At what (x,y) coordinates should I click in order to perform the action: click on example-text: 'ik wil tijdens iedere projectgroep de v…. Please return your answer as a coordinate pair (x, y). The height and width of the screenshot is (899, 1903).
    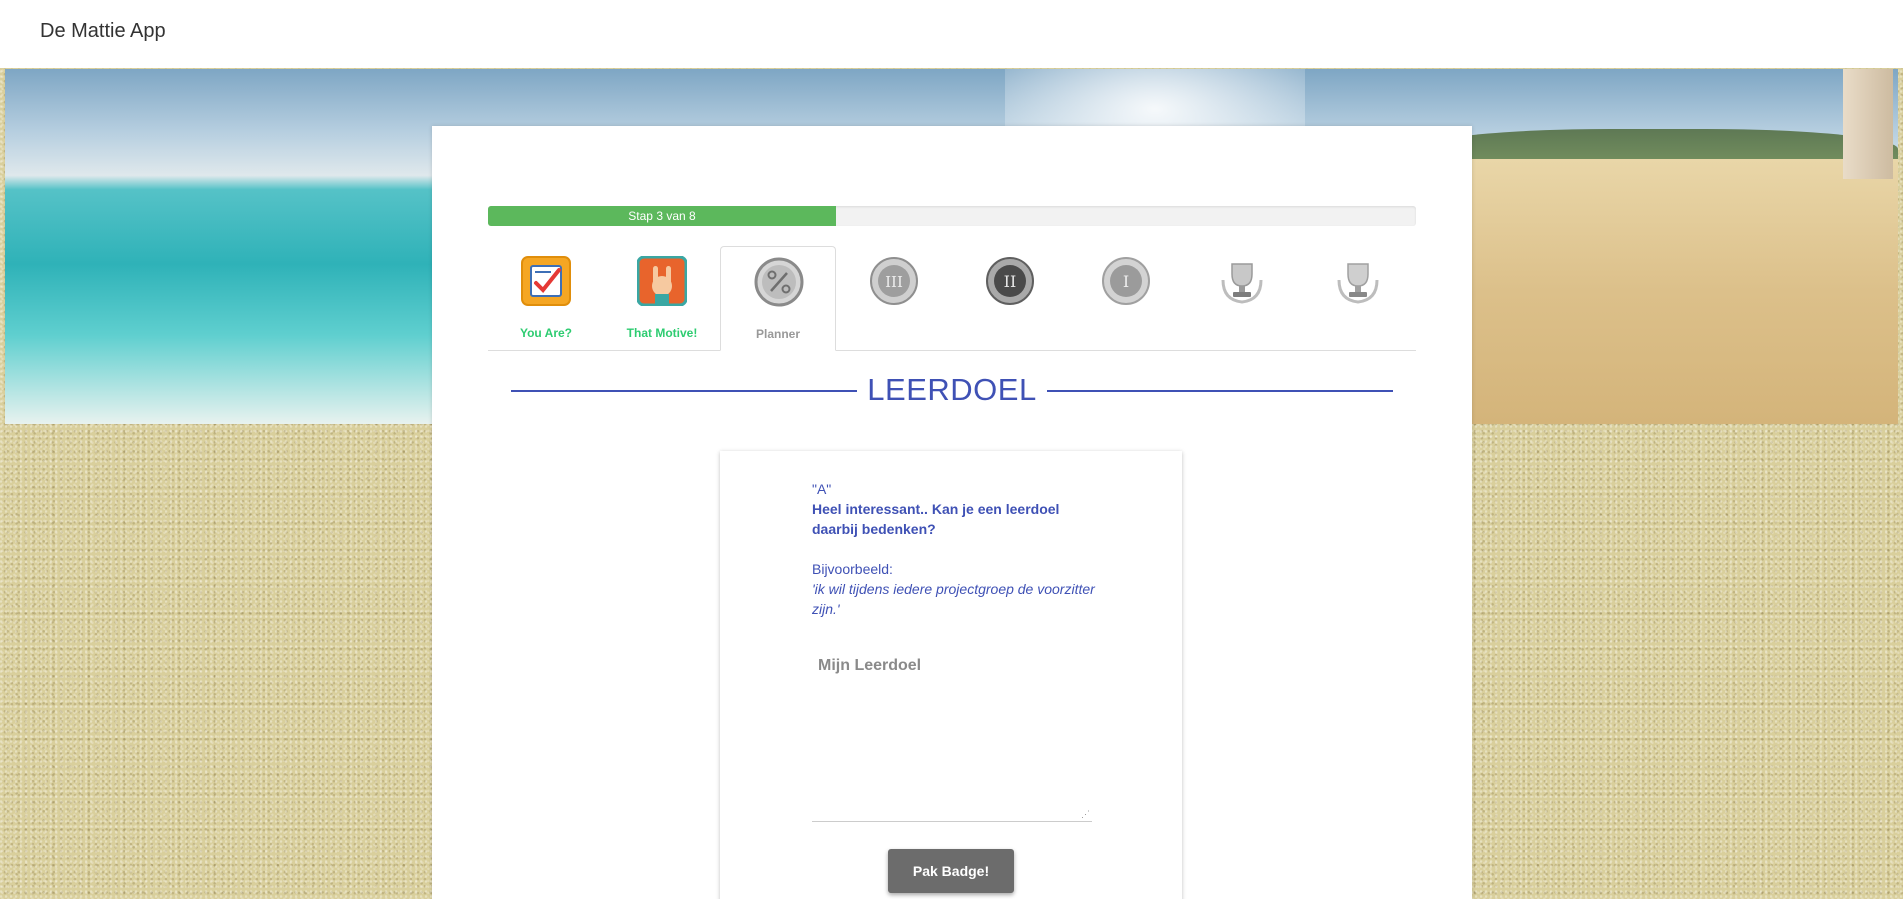
    Looking at the image, I should click on (953, 599).